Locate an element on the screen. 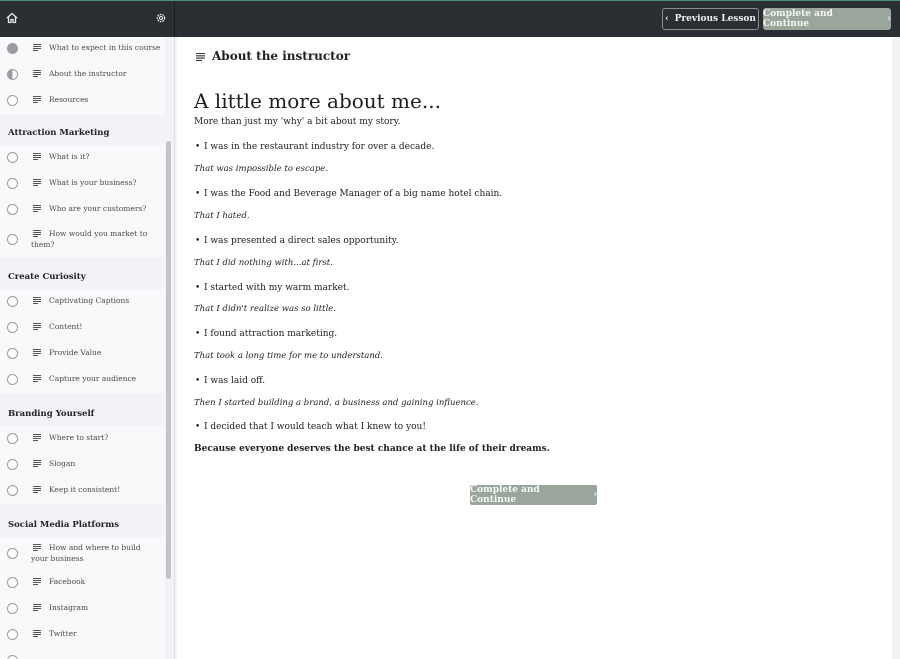  sidebar-item-label: About the instructor is located at coordinates (88, 73).